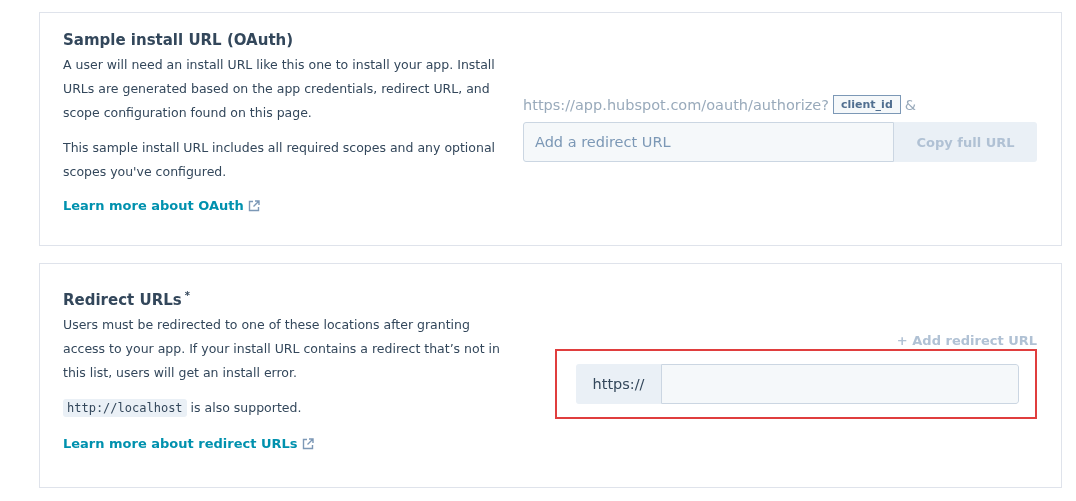 This screenshot has width=1076, height=501. Describe the element at coordinates (179, 40) in the screenshot. I see `section-title: Sample install URL (OAuth)` at that location.